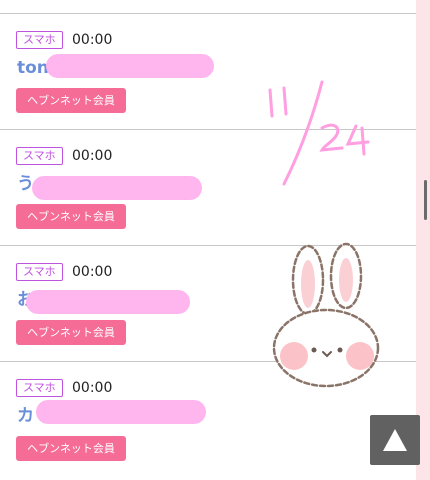 The height and width of the screenshot is (480, 430). I want to click on scroll-to-top-button, so click(395, 440).